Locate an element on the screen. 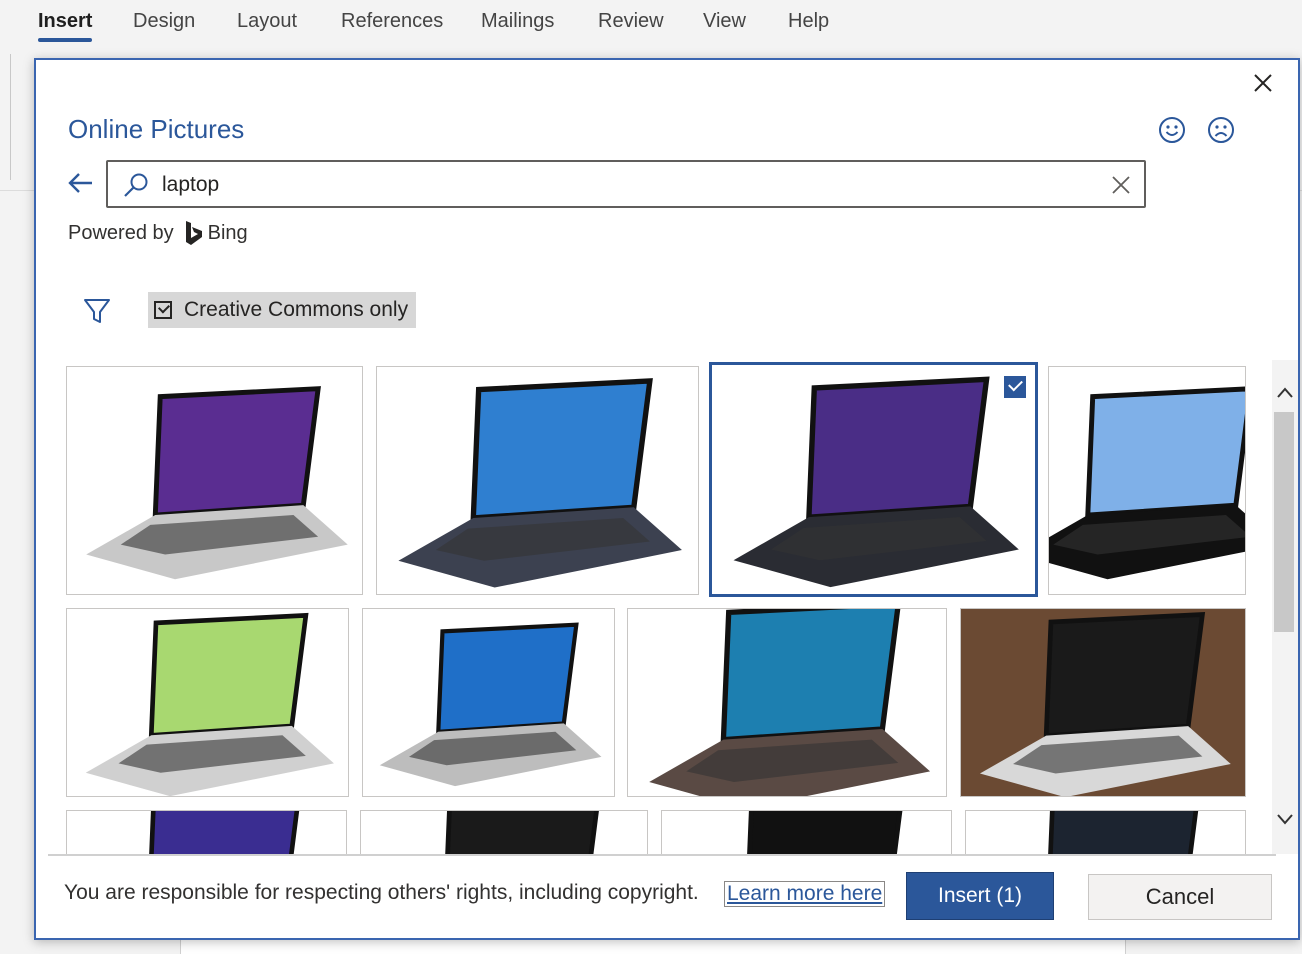 The height and width of the screenshot is (954, 1302). tab-insert: Insert is located at coordinates (65, 26).